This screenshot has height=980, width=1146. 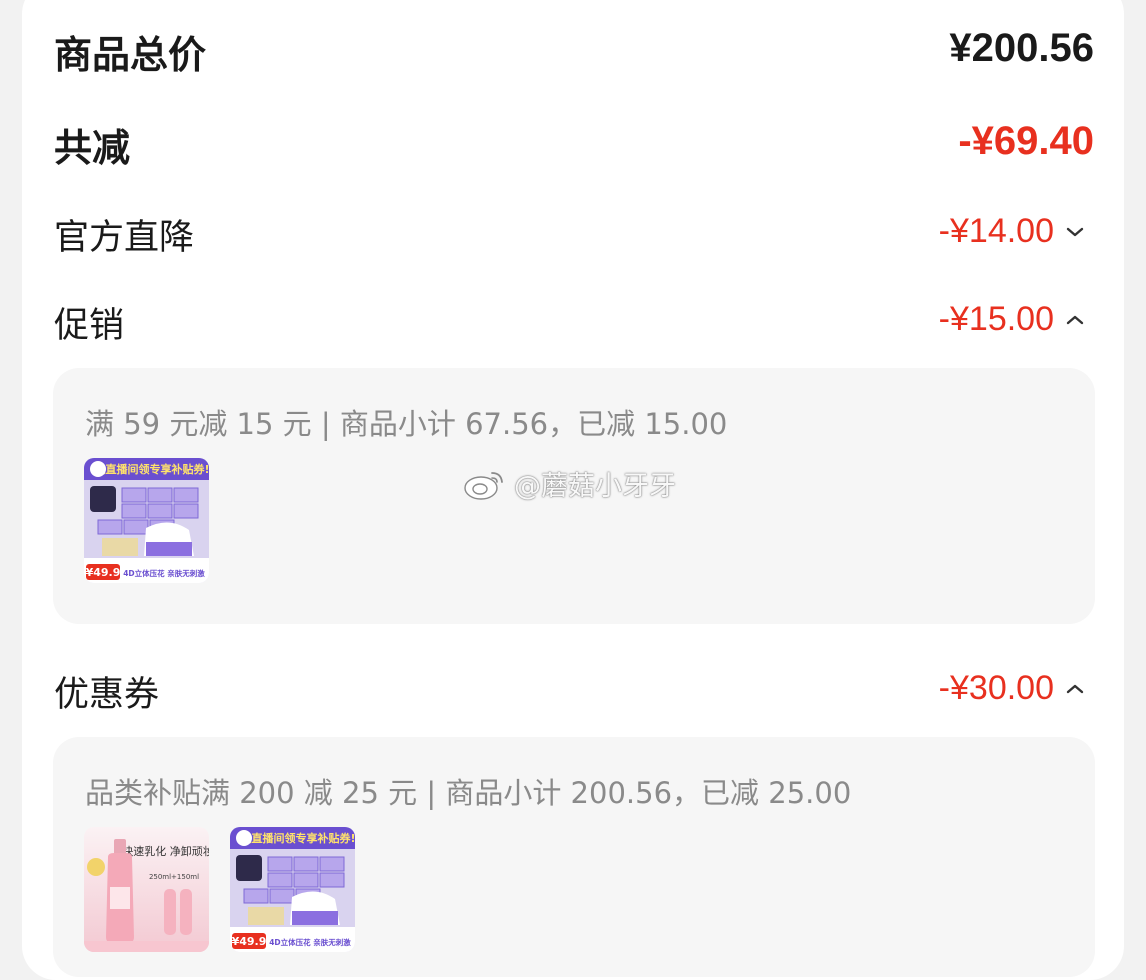 I want to click on weibo-icon, so click(x=483, y=485).